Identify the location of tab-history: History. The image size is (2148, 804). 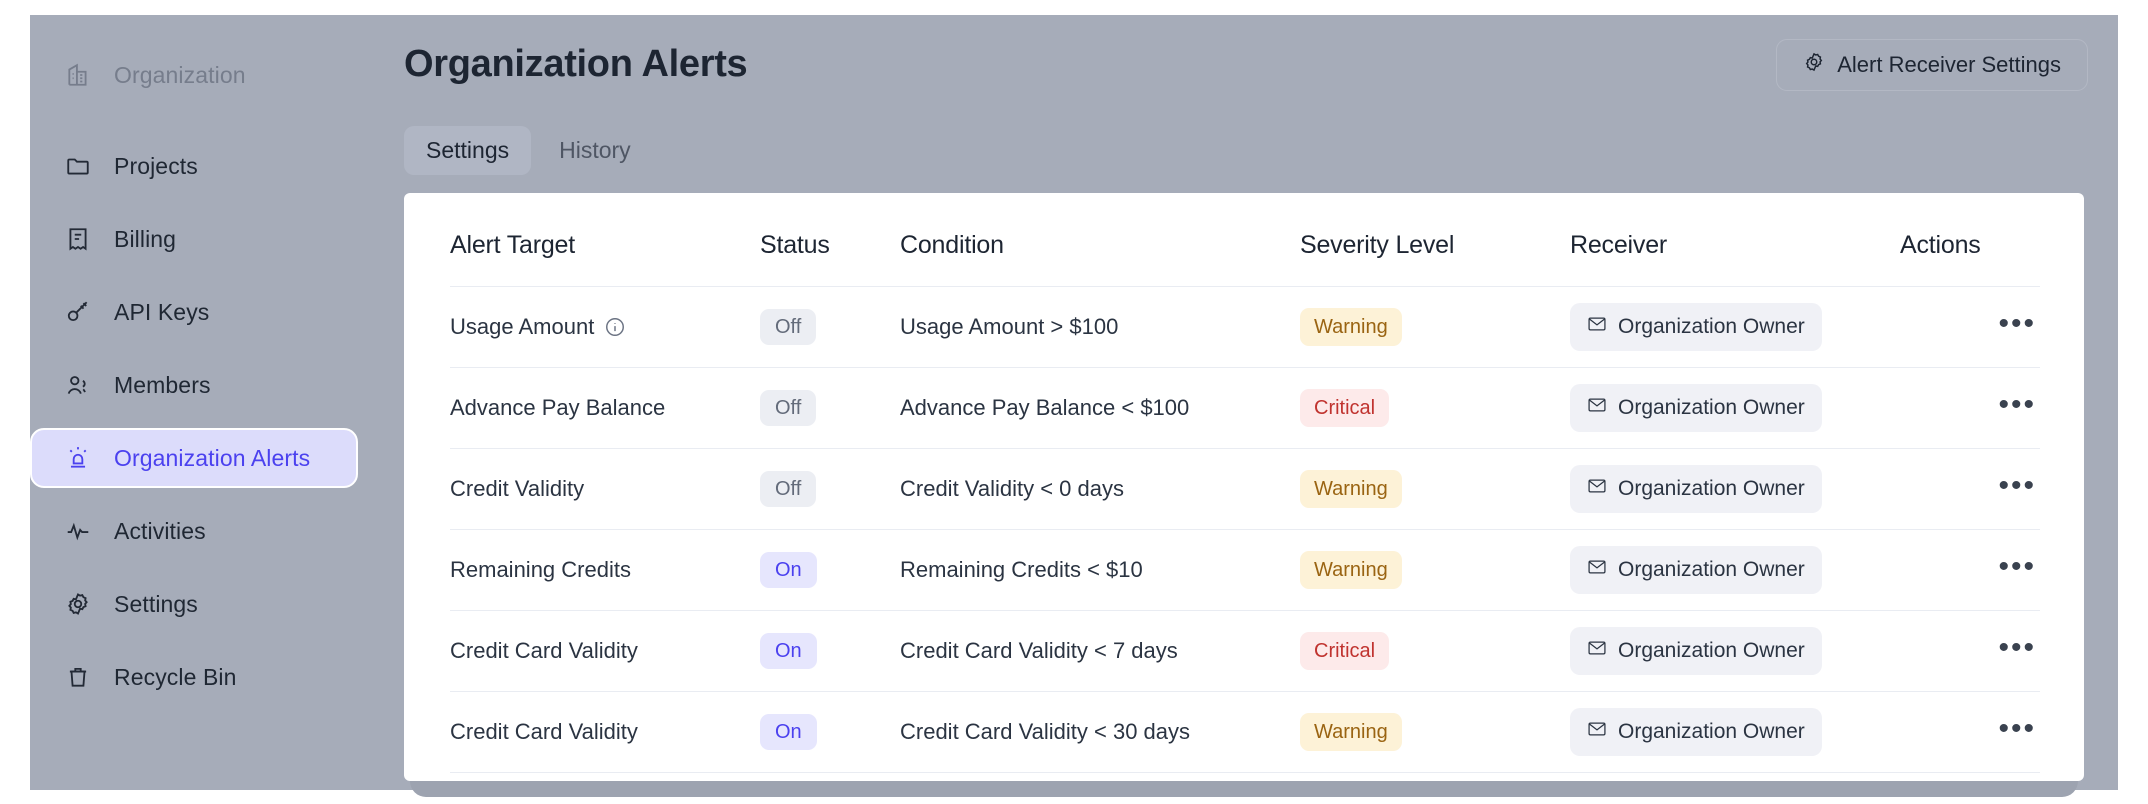
(595, 150).